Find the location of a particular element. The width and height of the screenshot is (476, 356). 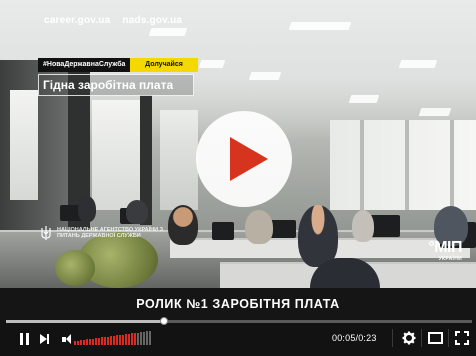

video-subtitle: РОЛИК №1 ЗАРОБІТНЯ ПЛАТА is located at coordinates (238, 304).